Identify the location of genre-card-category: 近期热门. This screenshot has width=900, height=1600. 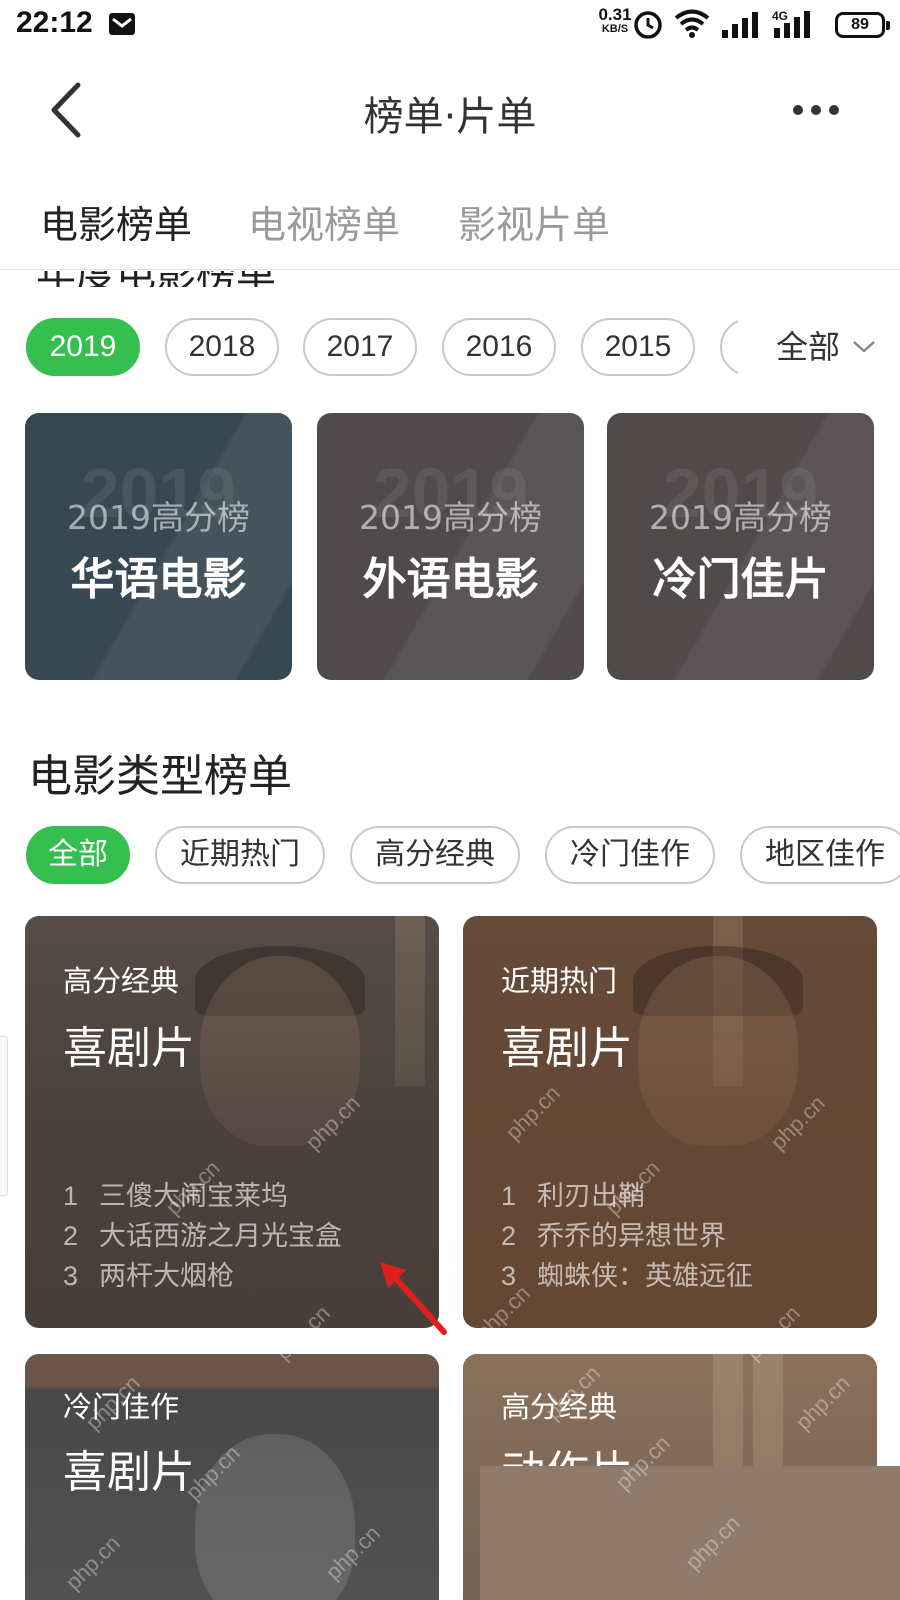
(559, 981).